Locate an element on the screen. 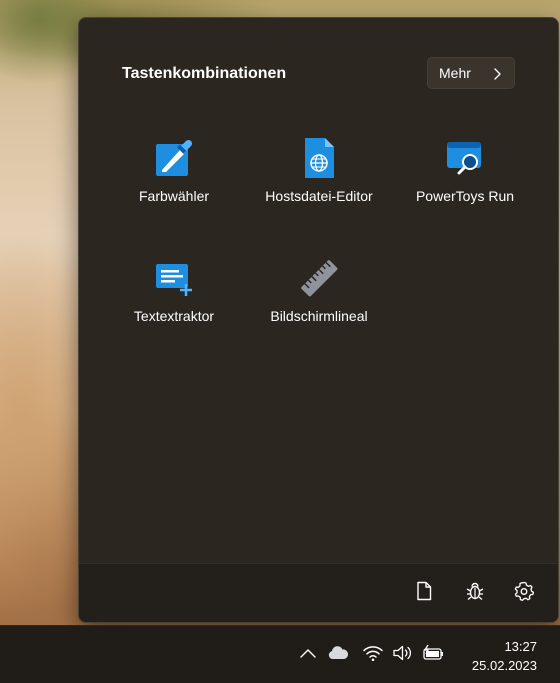  tool-label: Farbwähler is located at coordinates (174, 196).